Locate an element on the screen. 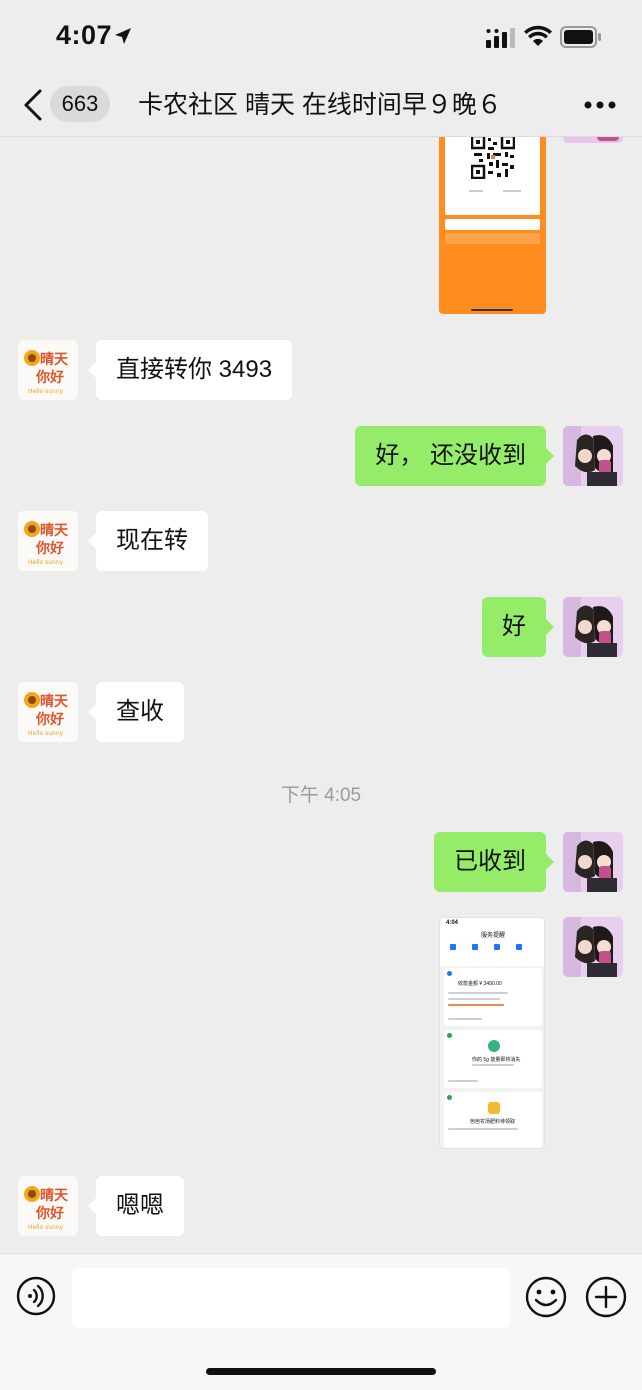  qr-code-icon is located at coordinates (493, 158).